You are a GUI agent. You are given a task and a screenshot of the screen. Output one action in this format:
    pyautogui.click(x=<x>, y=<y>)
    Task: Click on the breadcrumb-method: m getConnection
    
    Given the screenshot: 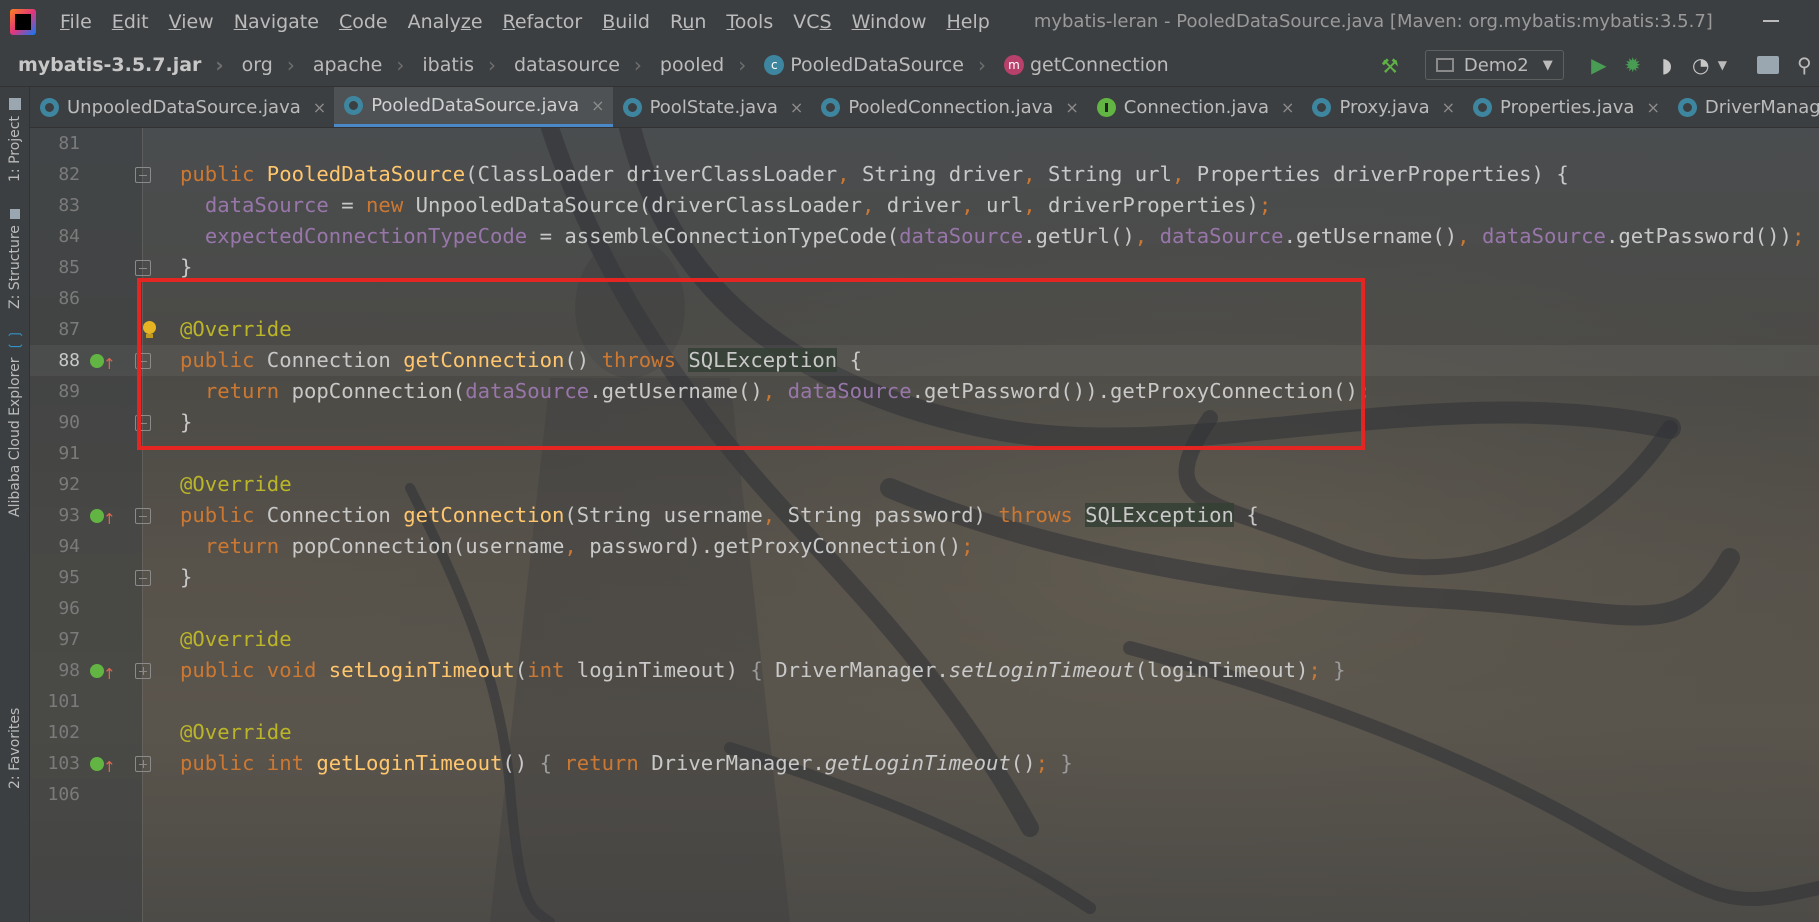 What is the action you would take?
    pyautogui.click(x=1077, y=65)
    